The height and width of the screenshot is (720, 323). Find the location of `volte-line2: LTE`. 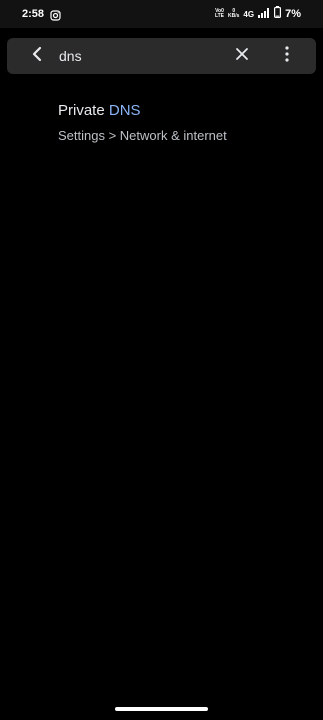

volte-line2: LTE is located at coordinates (219, 16).